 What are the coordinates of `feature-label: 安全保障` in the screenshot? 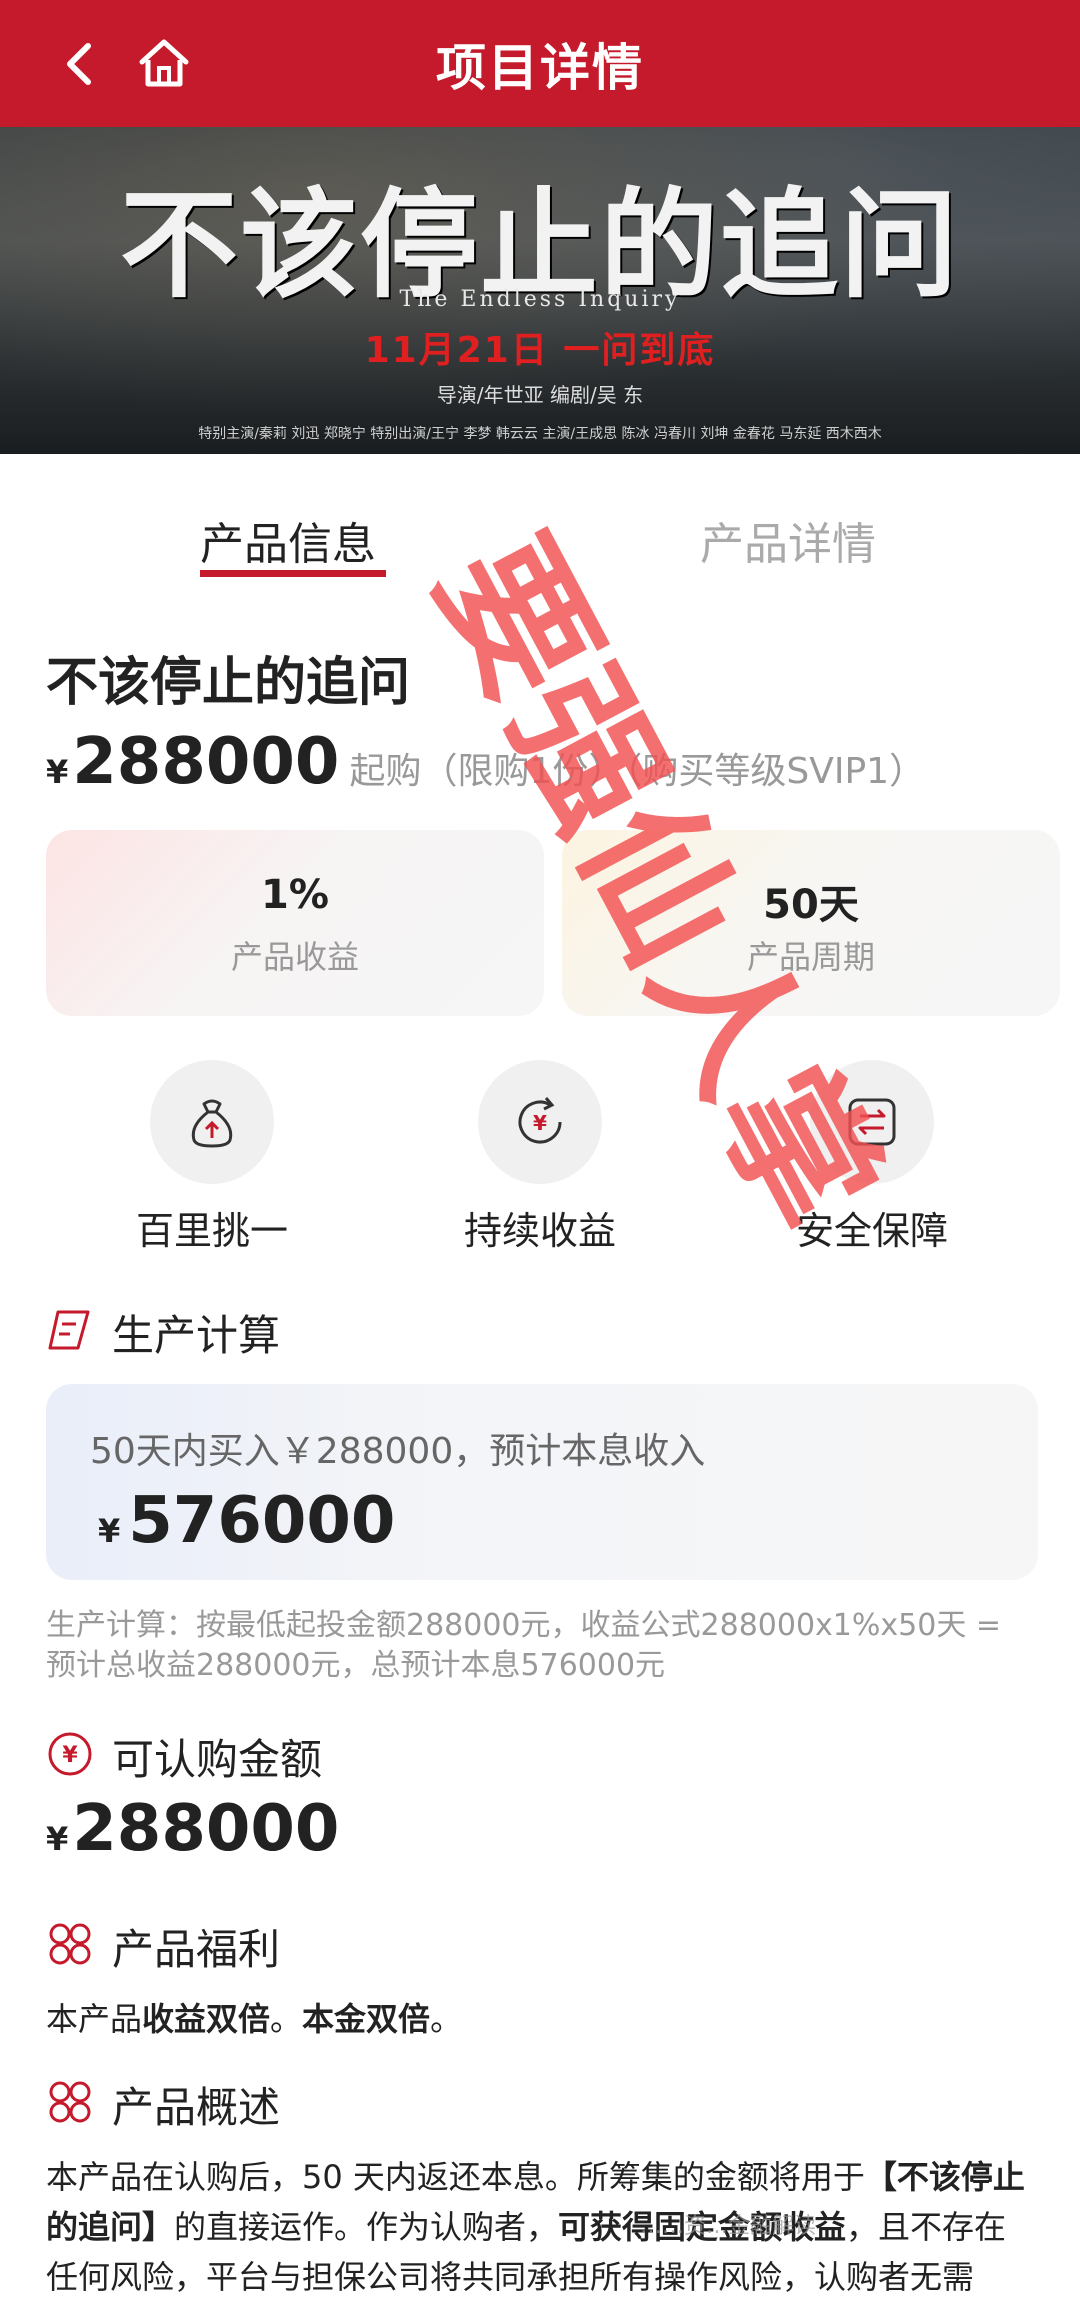 It's located at (871, 1231).